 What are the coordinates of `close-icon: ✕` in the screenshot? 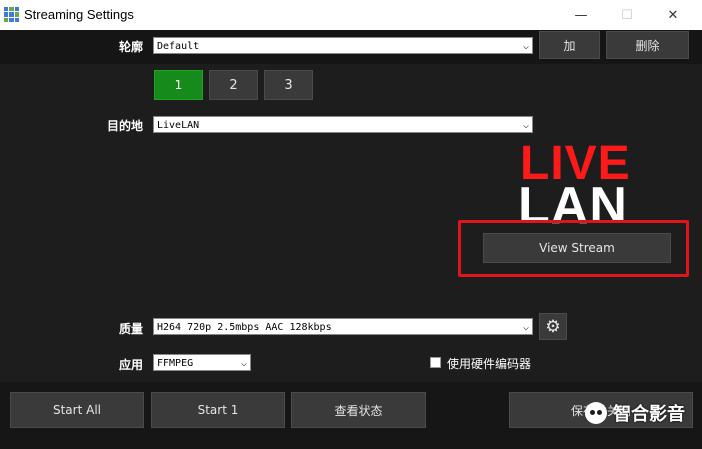 It's located at (673, 15).